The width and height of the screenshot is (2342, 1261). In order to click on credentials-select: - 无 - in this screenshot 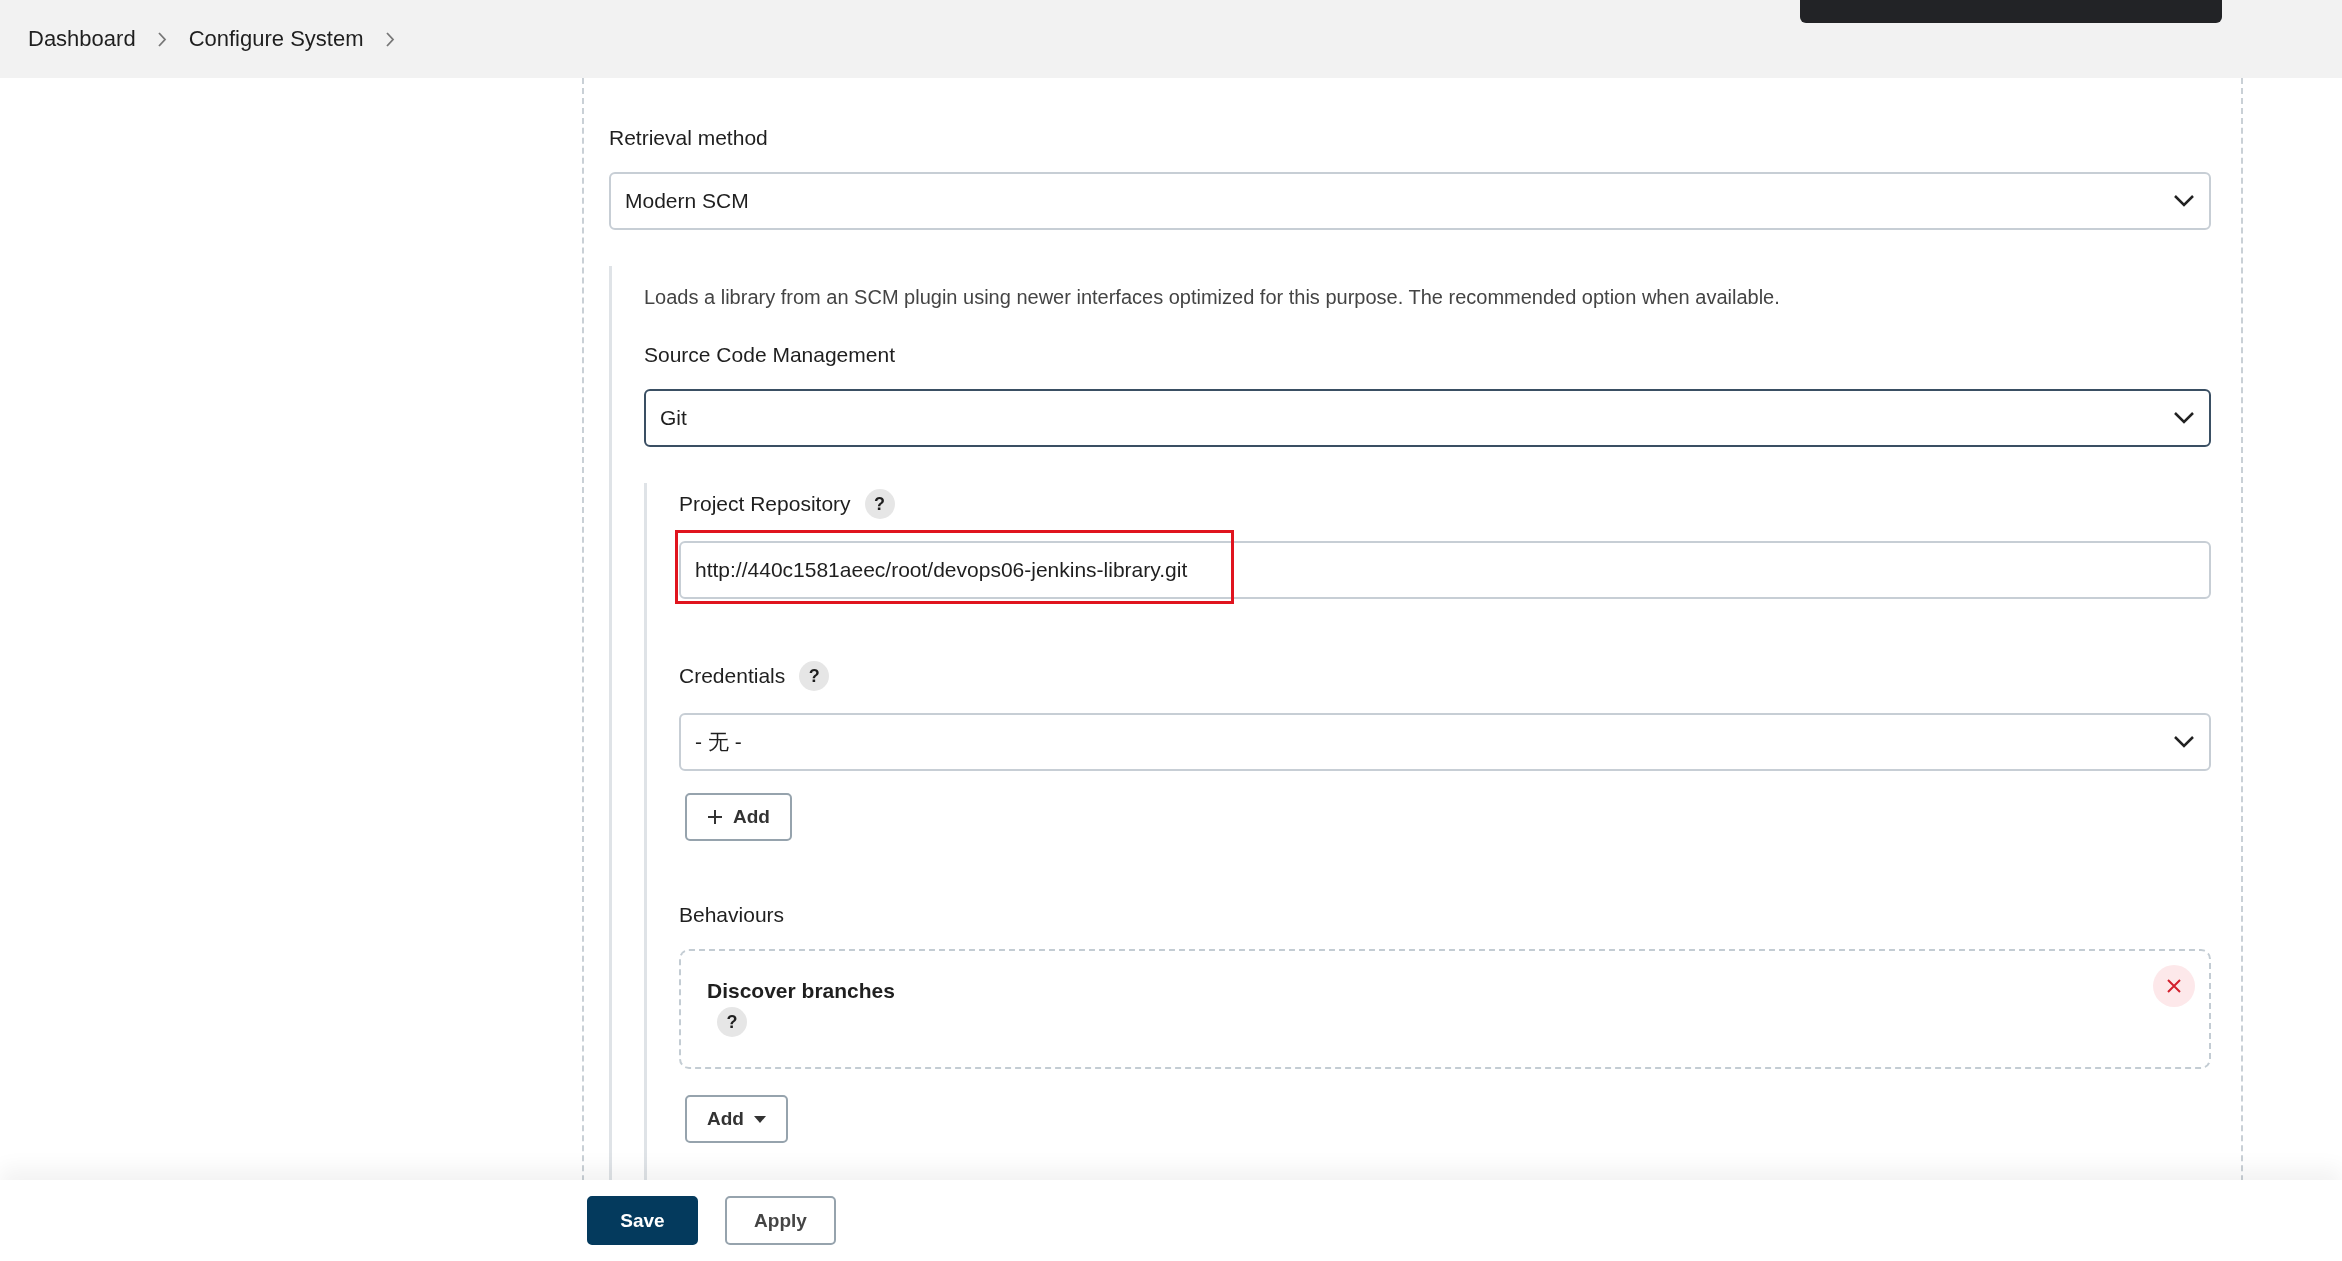, I will do `click(1445, 742)`.